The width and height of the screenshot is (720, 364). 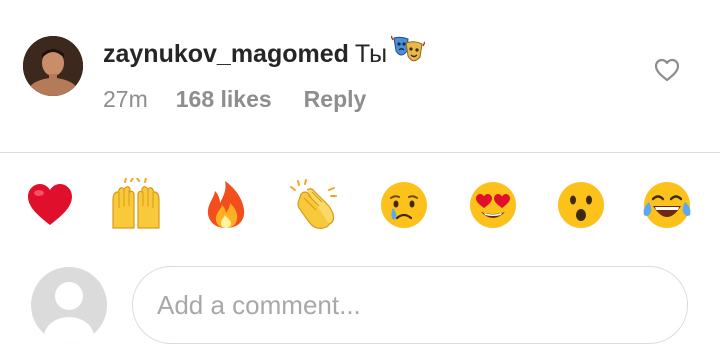 What do you see at coordinates (224, 99) in the screenshot?
I see `likes-count: 168 likes` at bounding box center [224, 99].